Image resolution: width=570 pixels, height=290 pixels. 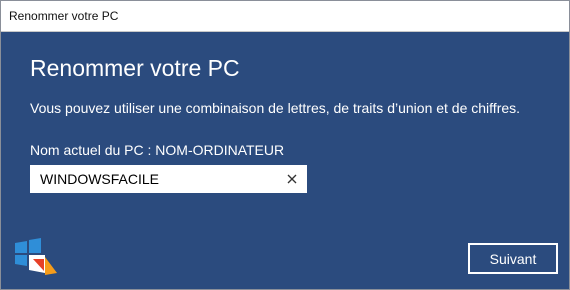 I want to click on windows-facile-logo-icon, so click(x=37, y=255).